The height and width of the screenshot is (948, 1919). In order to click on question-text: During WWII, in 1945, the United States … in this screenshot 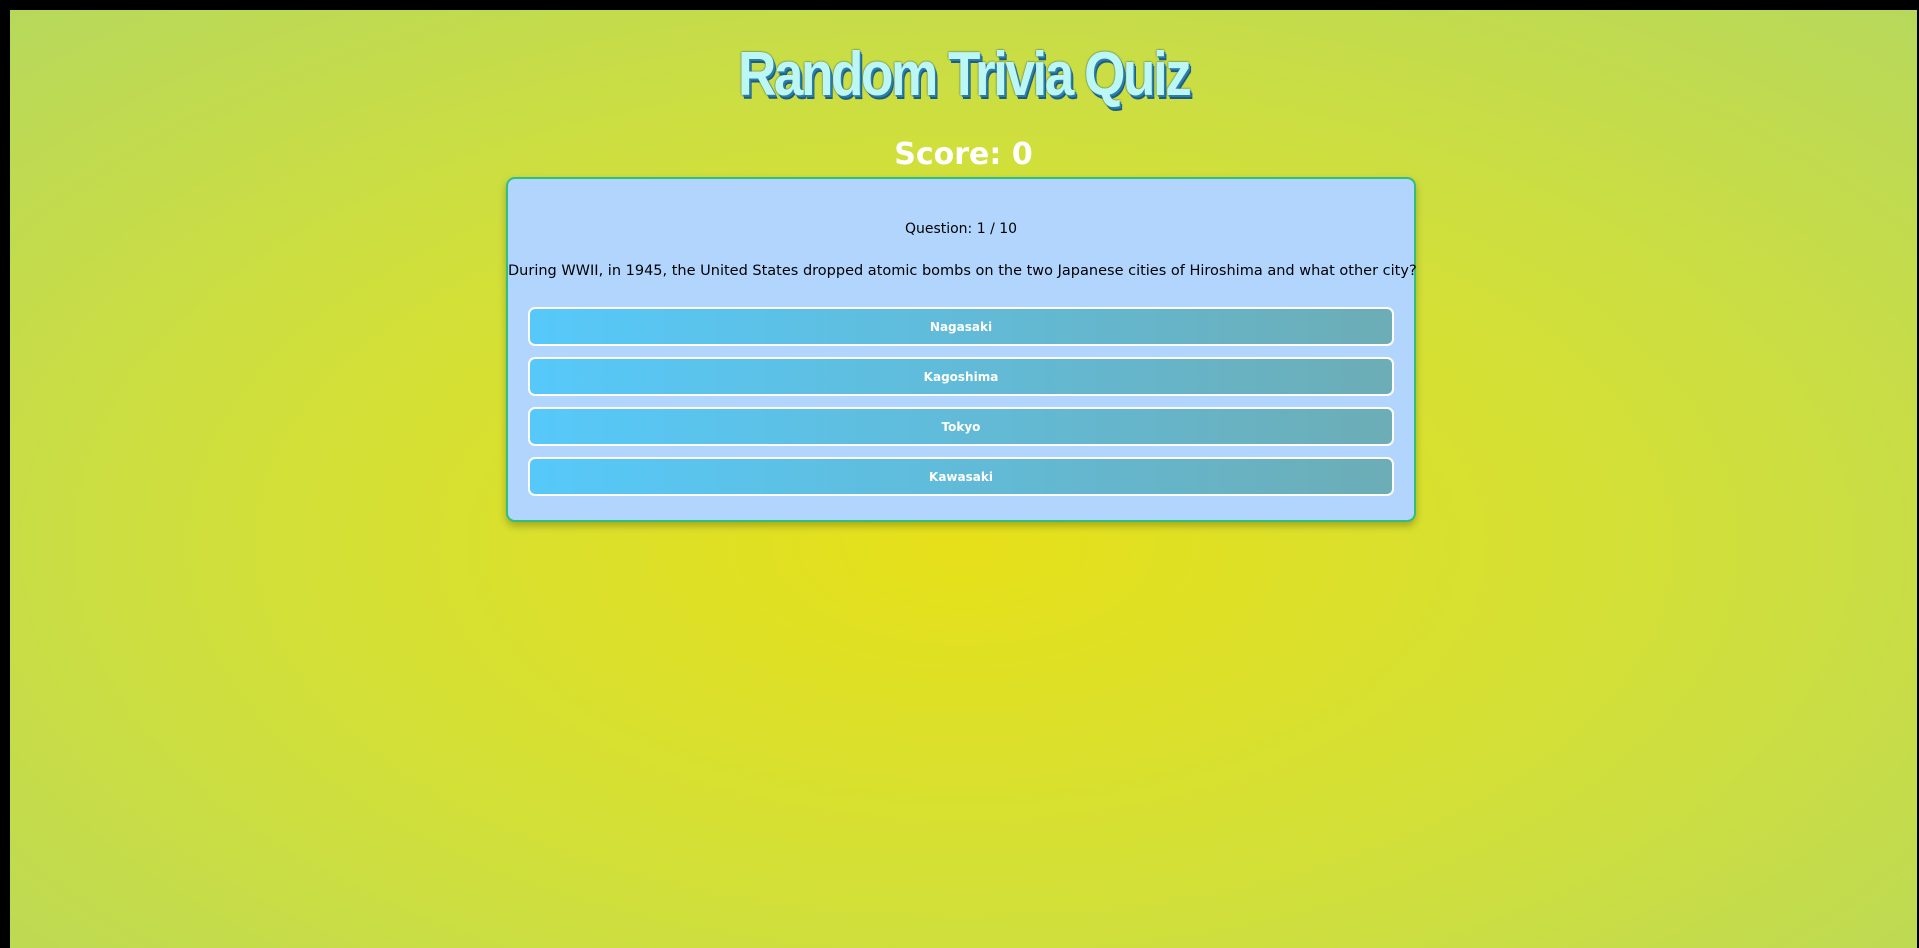, I will do `click(962, 271)`.